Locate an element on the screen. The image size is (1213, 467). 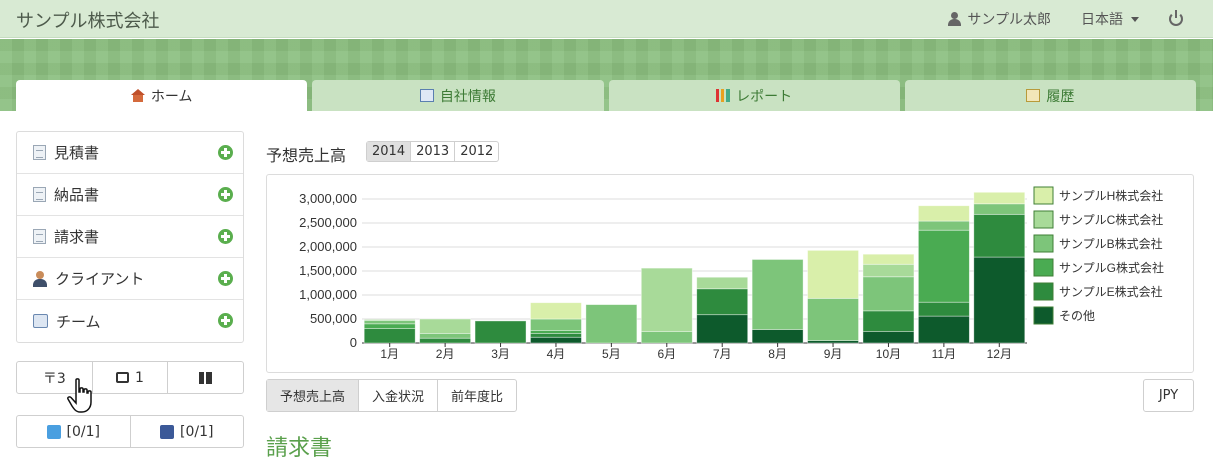
sidebar-item-clients: クライアント is located at coordinates (130, 279).